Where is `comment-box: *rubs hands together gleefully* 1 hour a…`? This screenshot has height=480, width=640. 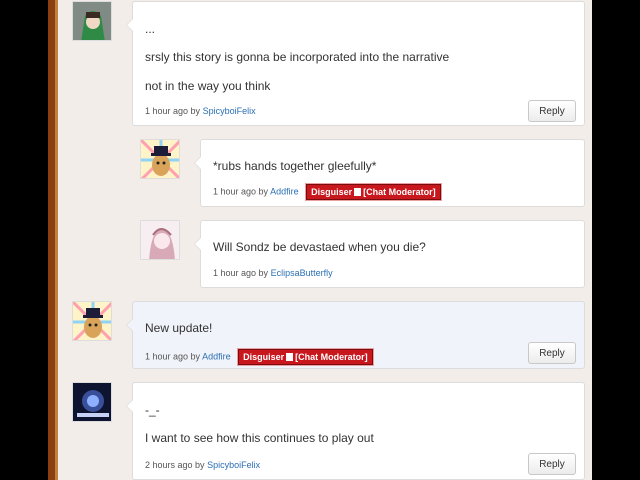
comment-box: *rubs hands together gleefully* 1 hour a… is located at coordinates (389, 173).